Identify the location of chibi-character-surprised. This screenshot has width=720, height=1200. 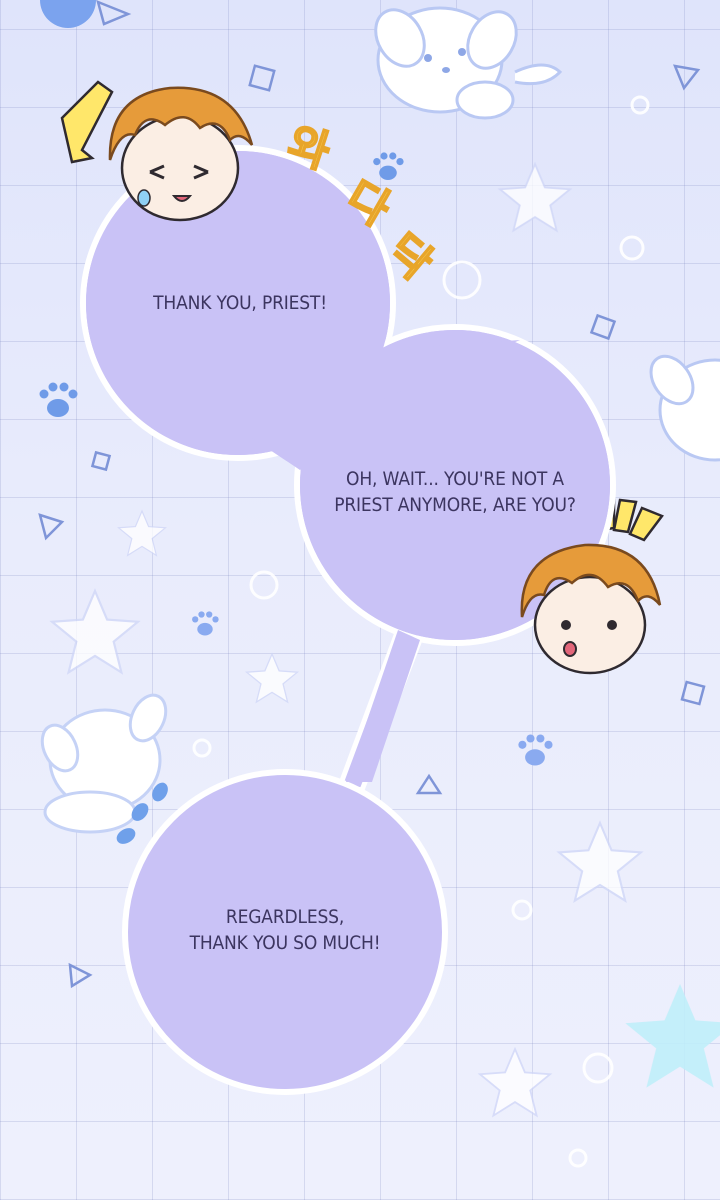
(591, 609).